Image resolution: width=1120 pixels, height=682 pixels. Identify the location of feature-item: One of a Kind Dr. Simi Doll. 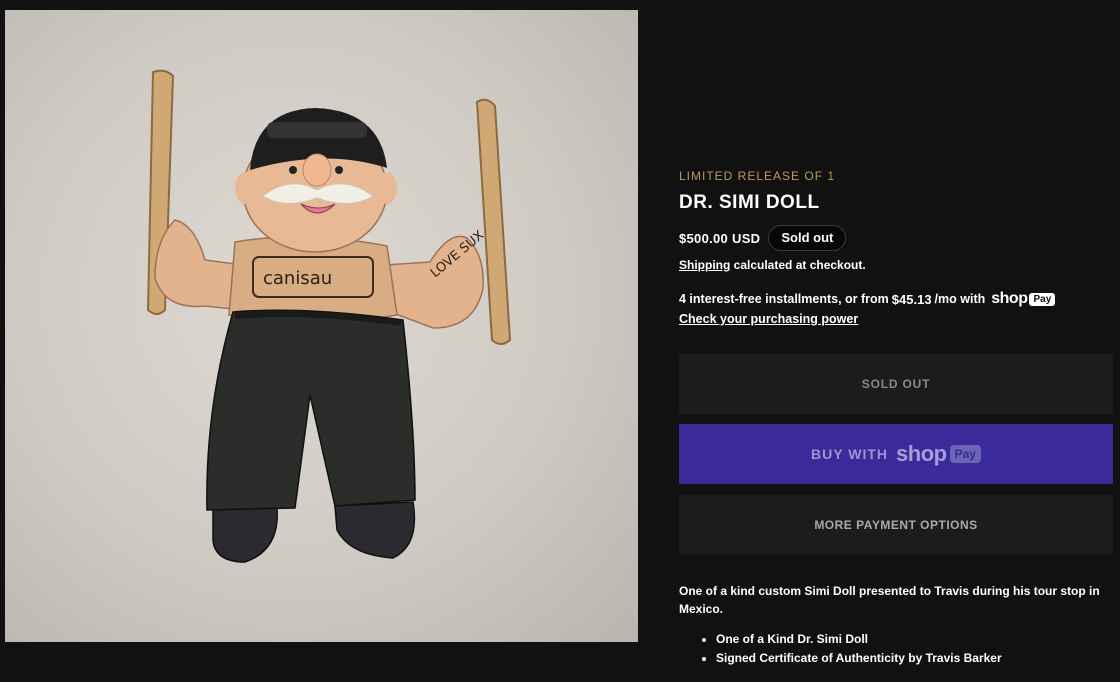
(914, 639).